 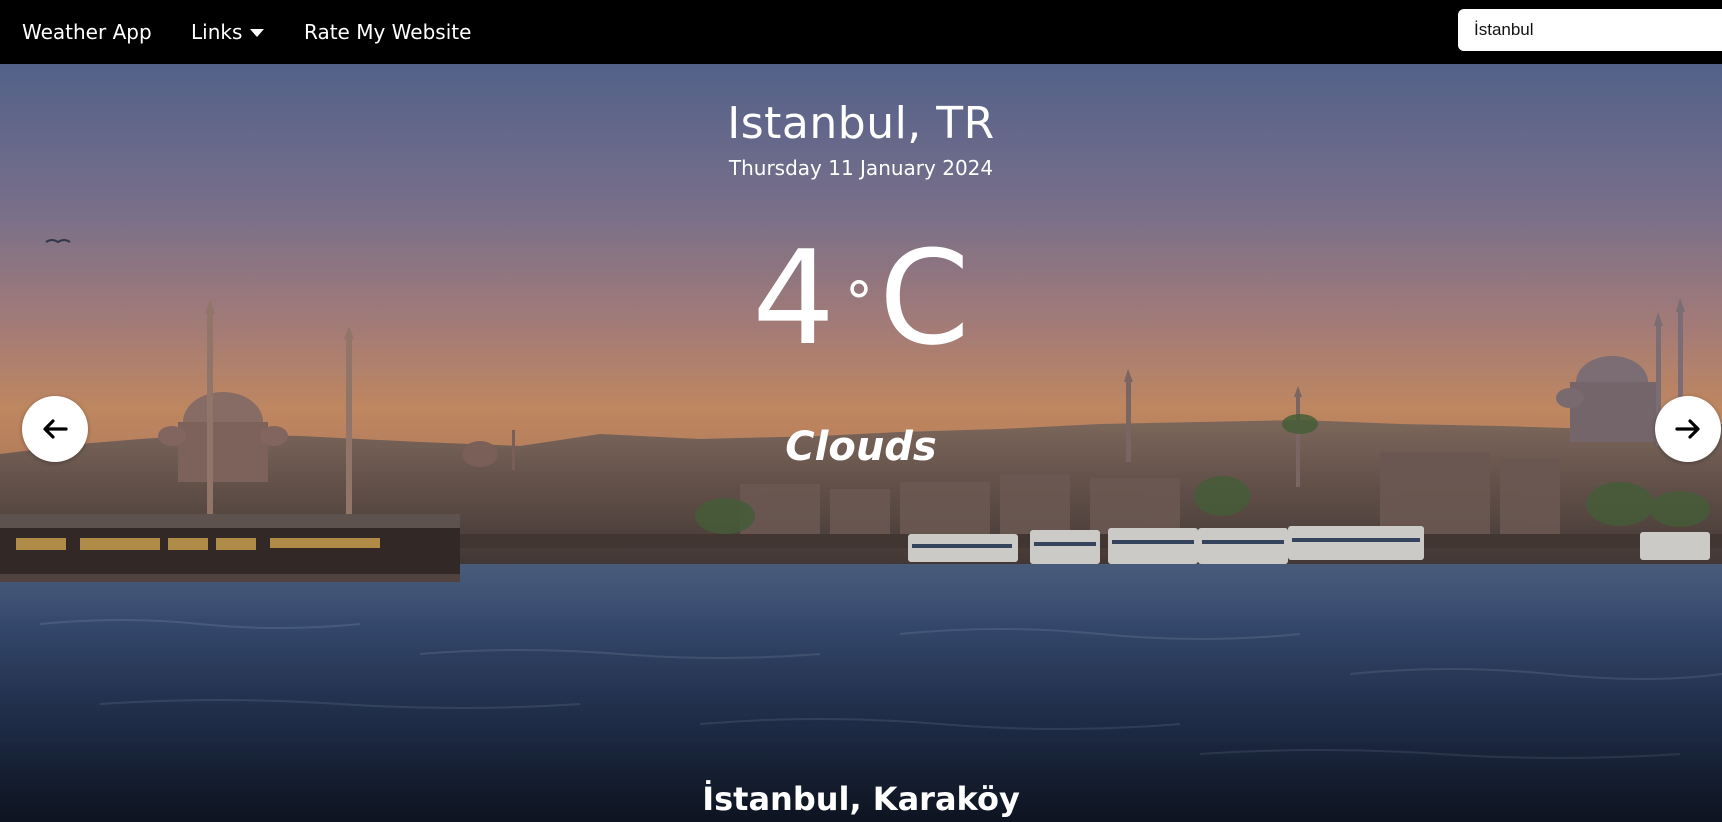 What do you see at coordinates (793, 298) in the screenshot?
I see `temperature-value: 4` at bounding box center [793, 298].